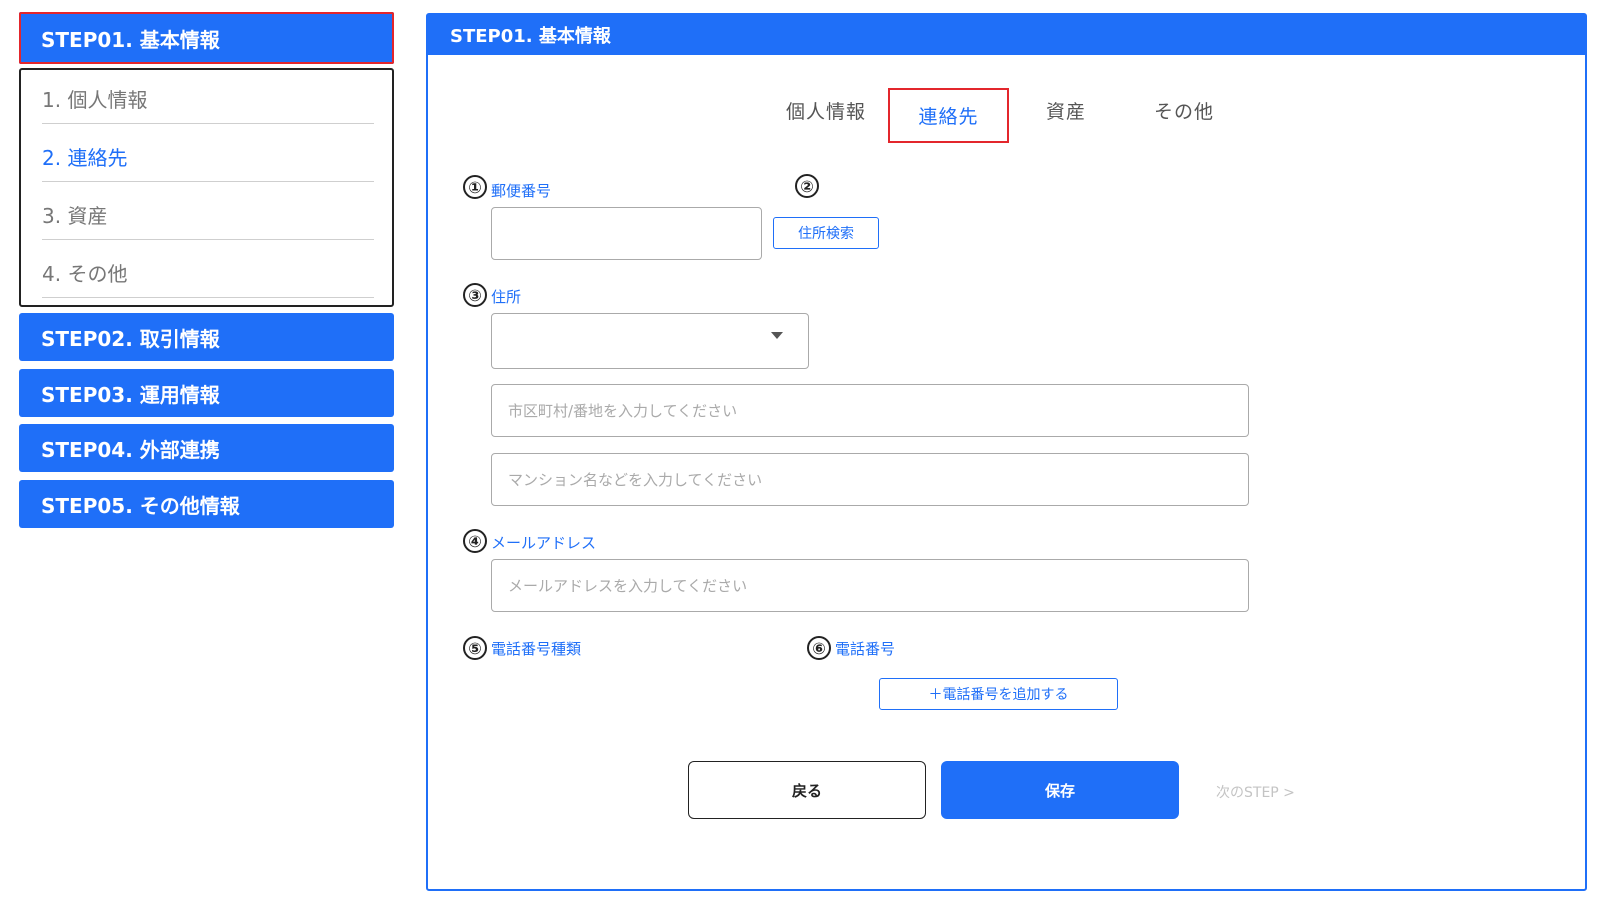 Image resolution: width=1600 pixels, height=901 pixels. I want to click on tab-label: 連絡先, so click(948, 117).